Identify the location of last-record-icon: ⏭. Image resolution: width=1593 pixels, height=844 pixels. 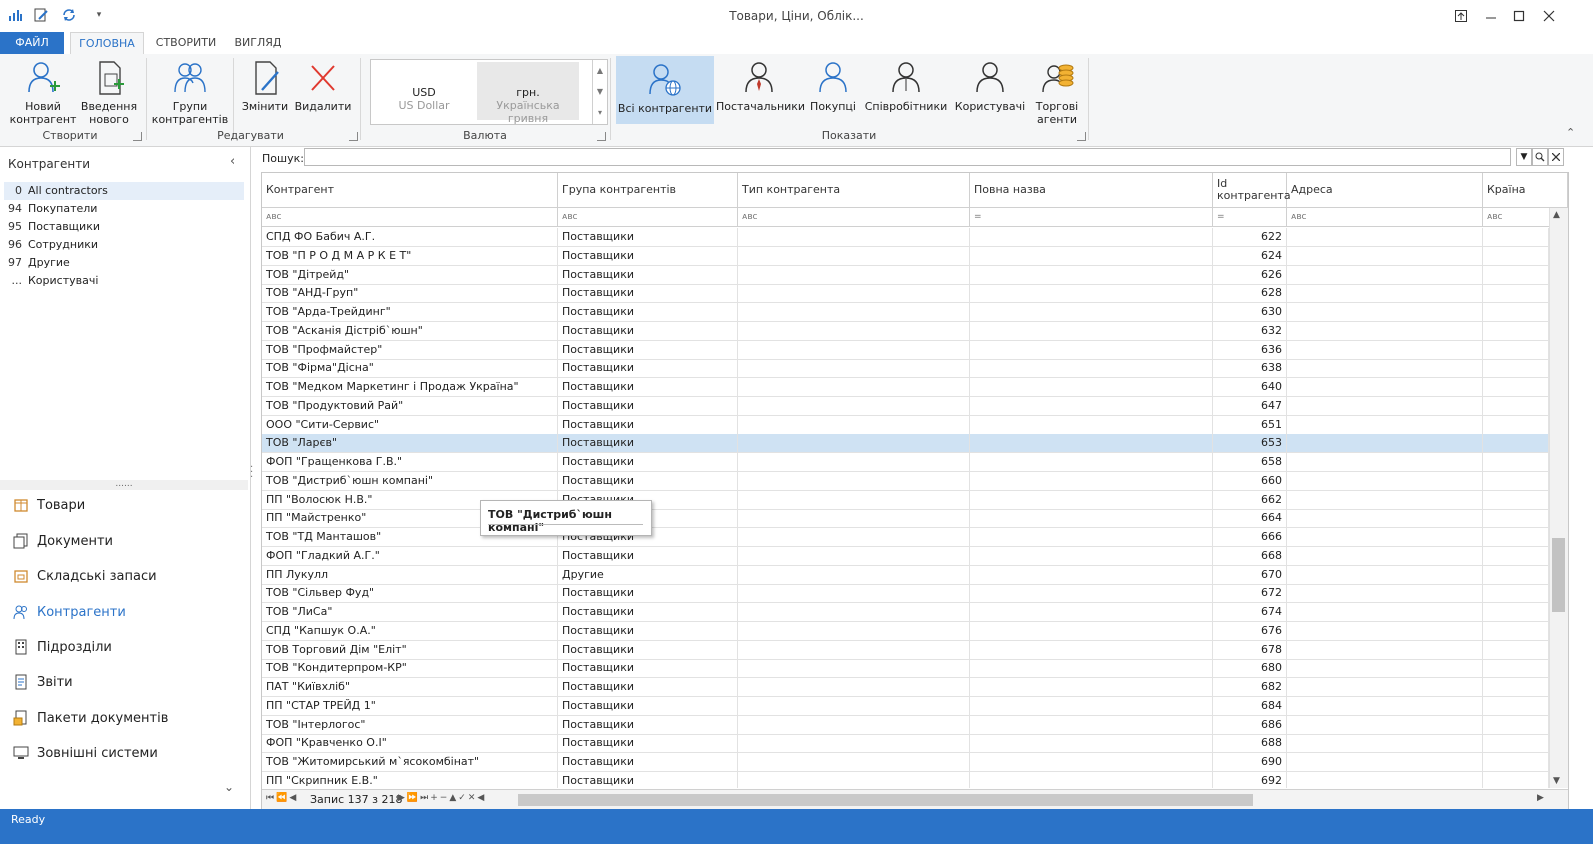
(425, 798).